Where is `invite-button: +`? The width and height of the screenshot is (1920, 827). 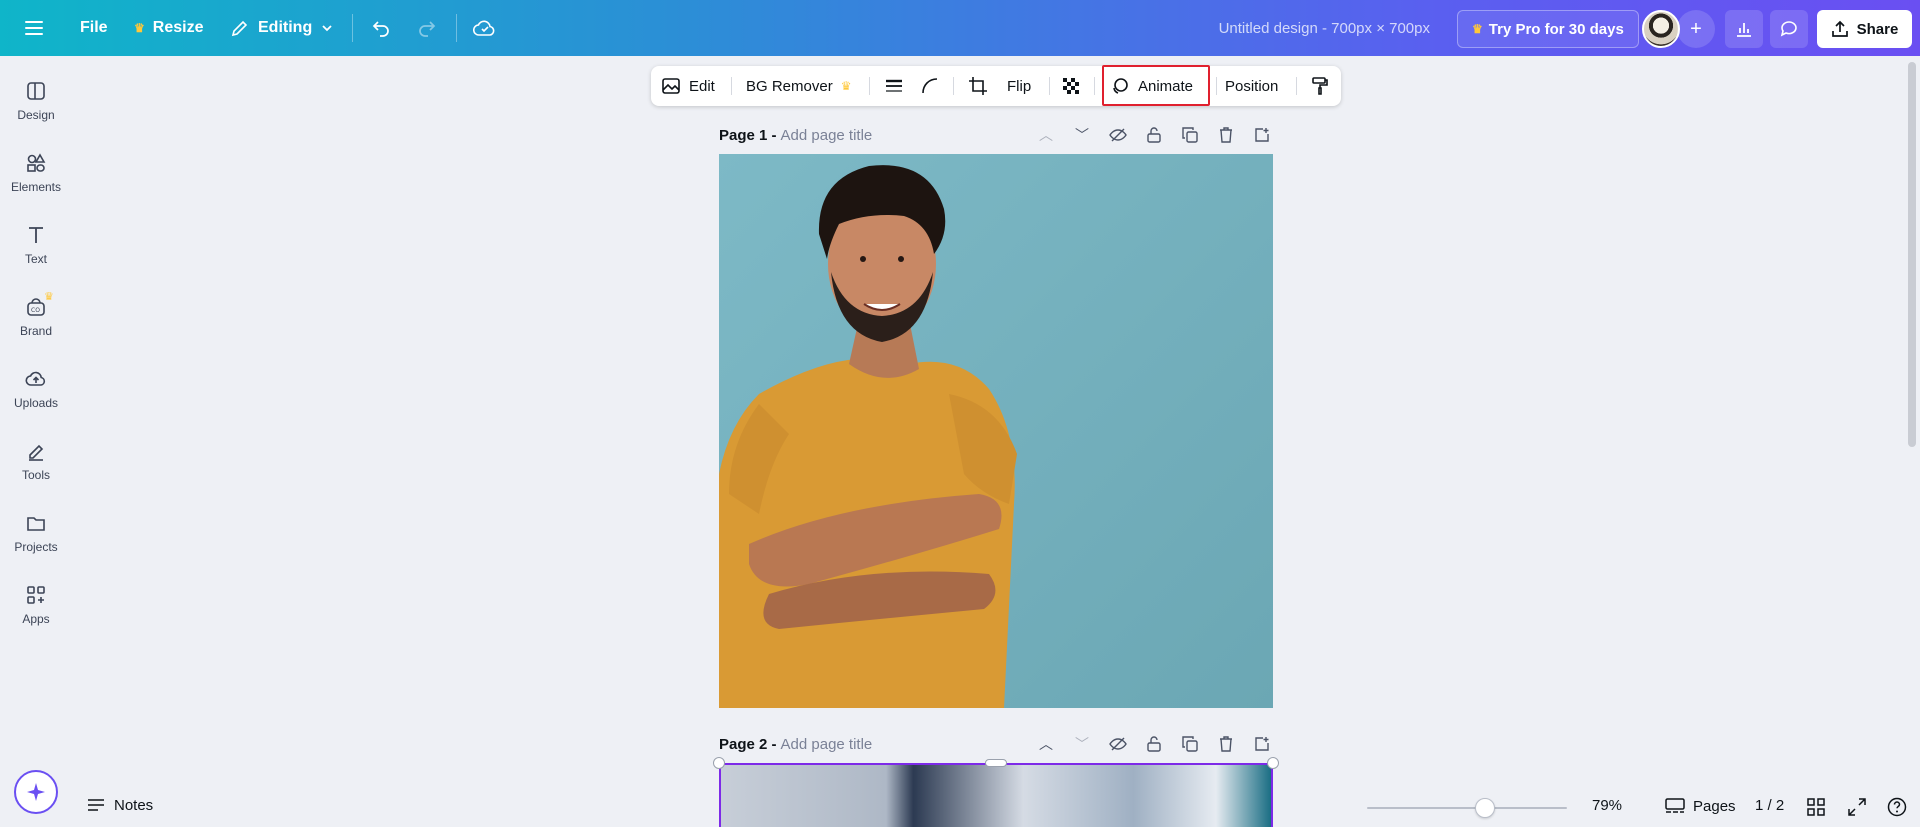 invite-button: + is located at coordinates (1696, 29).